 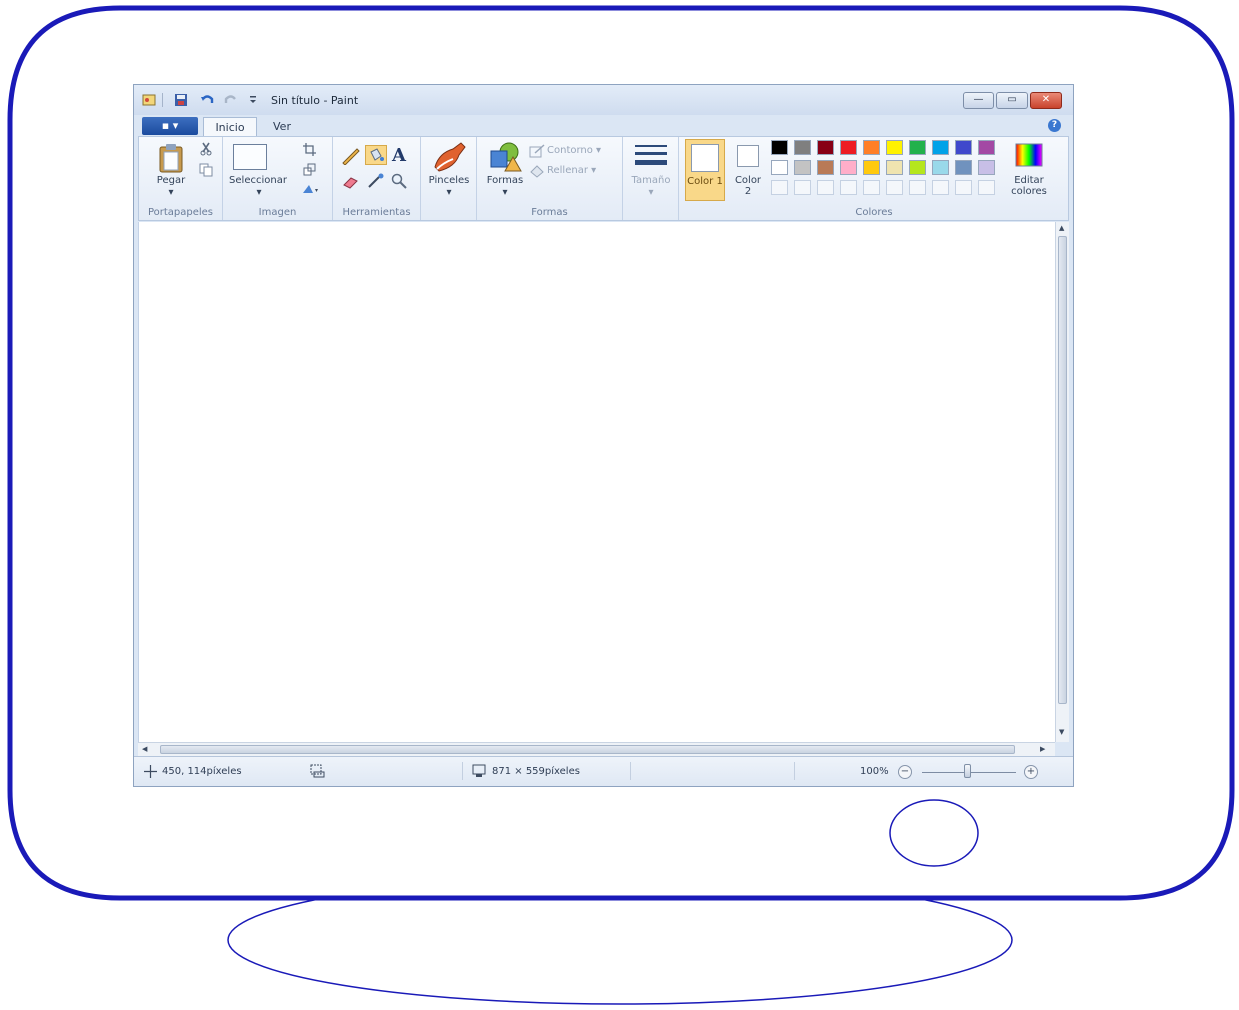 I want to click on scroll-down-icon: ▼, so click(x=1061, y=732).